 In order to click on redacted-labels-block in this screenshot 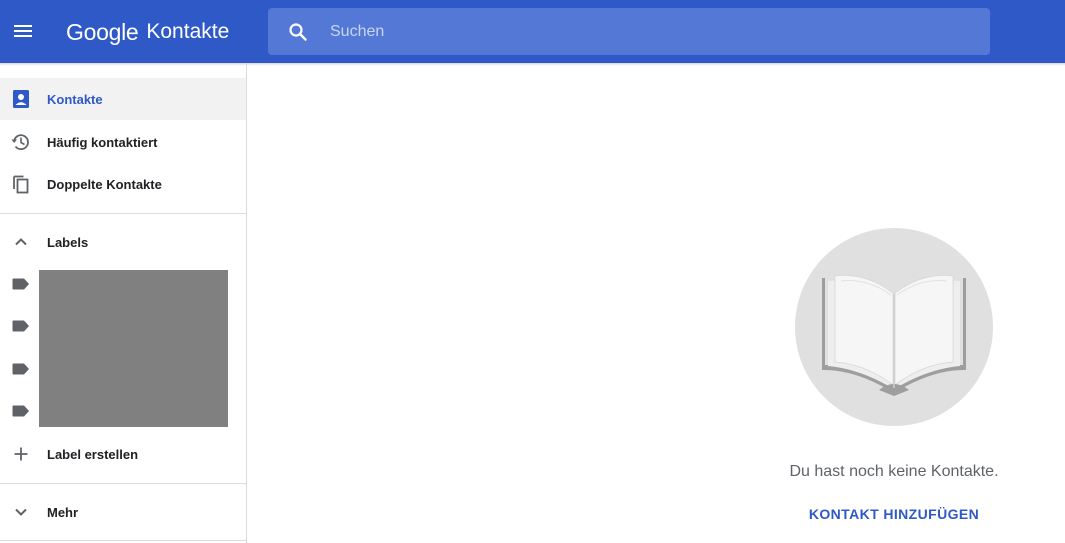, I will do `click(133, 348)`.